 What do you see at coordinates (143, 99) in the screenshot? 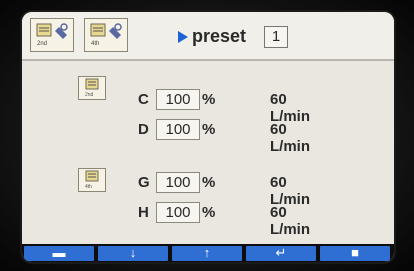
I see `channel-letter: C` at bounding box center [143, 99].